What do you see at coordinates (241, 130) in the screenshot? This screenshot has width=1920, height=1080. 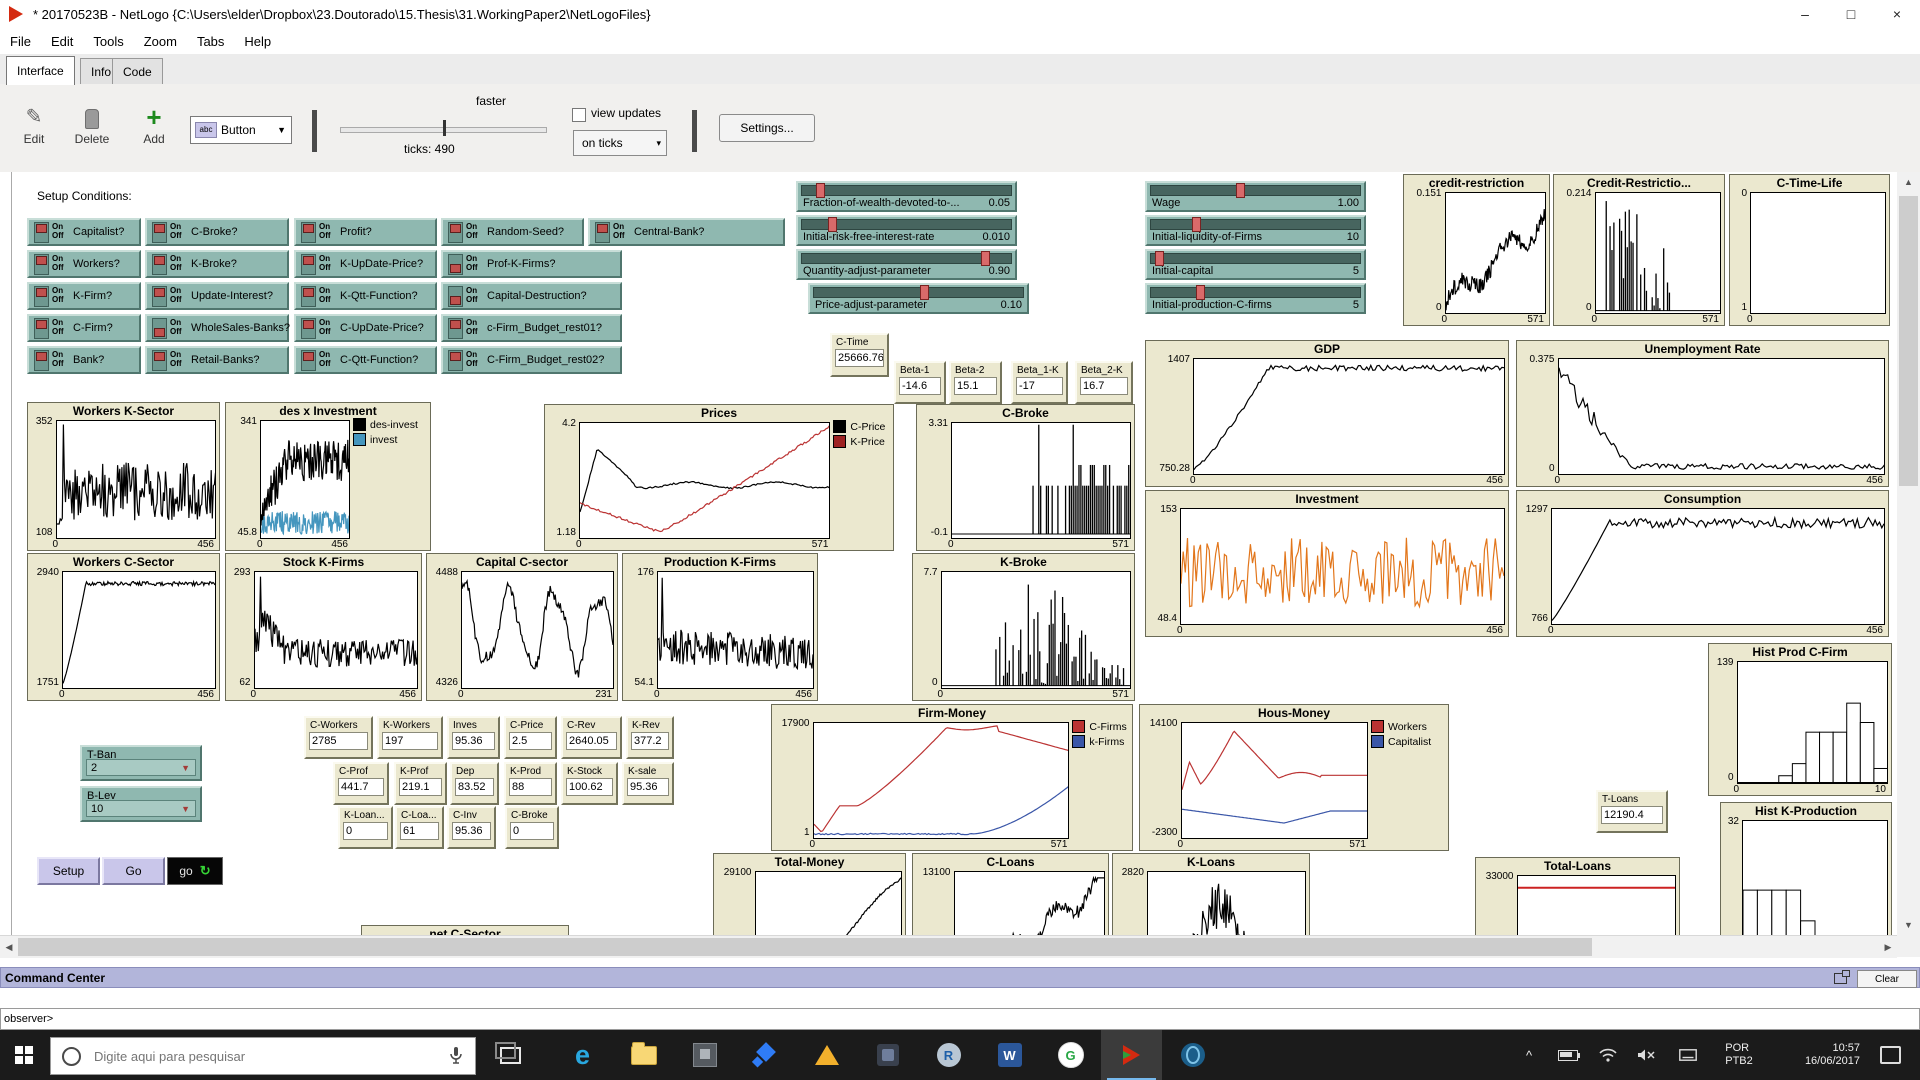 I see `widget-type-dropdown: abc Button ▼` at bounding box center [241, 130].